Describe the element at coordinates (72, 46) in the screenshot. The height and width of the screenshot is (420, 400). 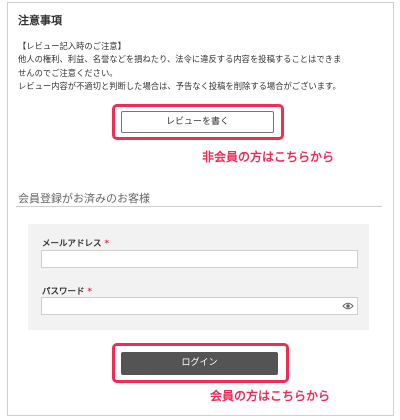
I see `notice-line: 【レビュー記入時のご注意】` at that location.